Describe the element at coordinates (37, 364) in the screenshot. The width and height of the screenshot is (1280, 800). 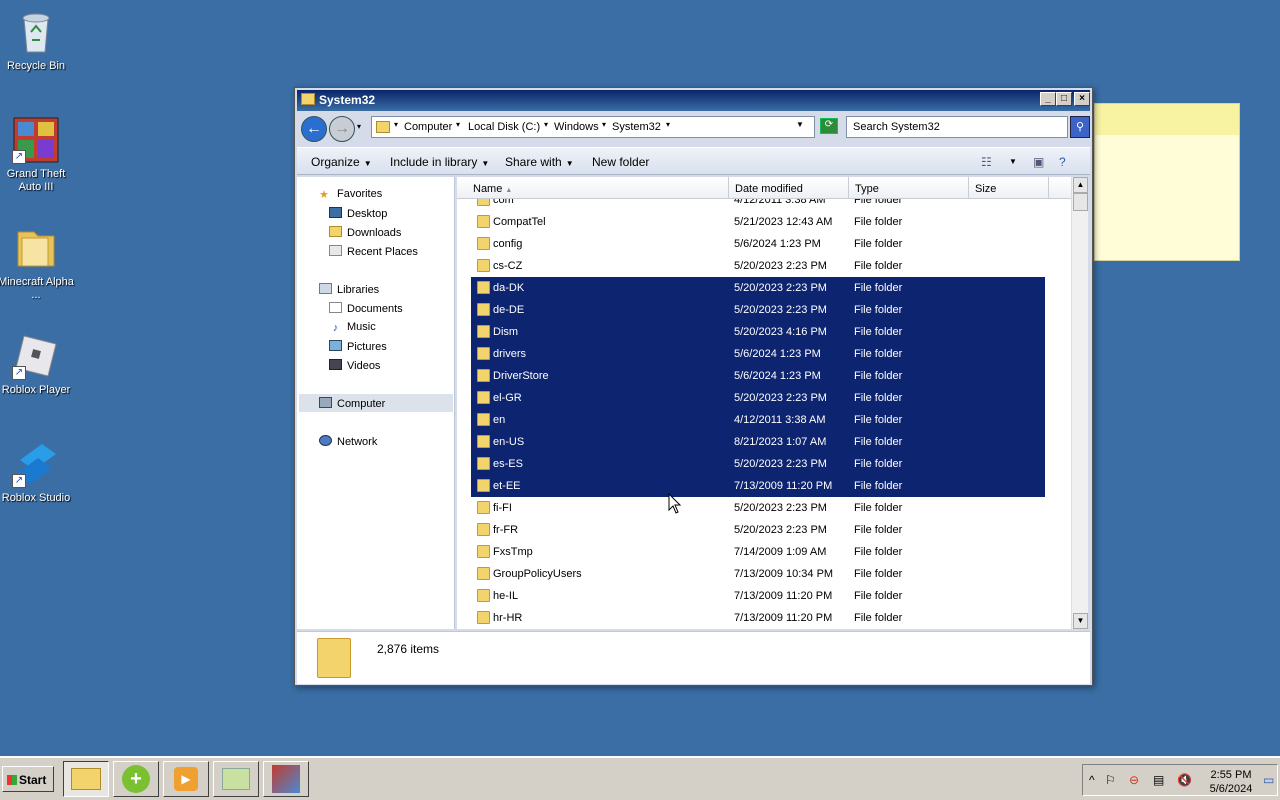
I see `desktop-icon-roblox-player: ↗ Roblox Player` at that location.